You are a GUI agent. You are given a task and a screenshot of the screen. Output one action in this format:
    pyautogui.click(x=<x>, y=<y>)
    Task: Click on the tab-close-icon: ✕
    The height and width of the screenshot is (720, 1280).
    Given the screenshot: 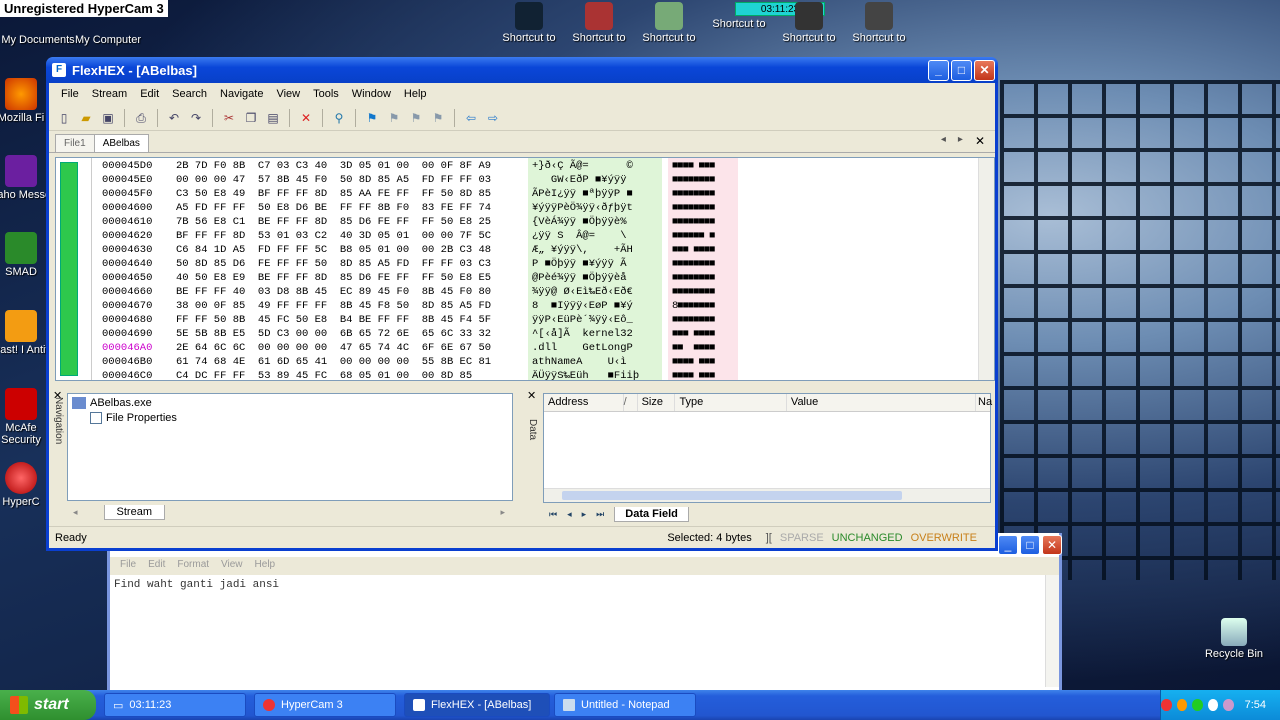 What is the action you would take?
    pyautogui.click(x=980, y=141)
    